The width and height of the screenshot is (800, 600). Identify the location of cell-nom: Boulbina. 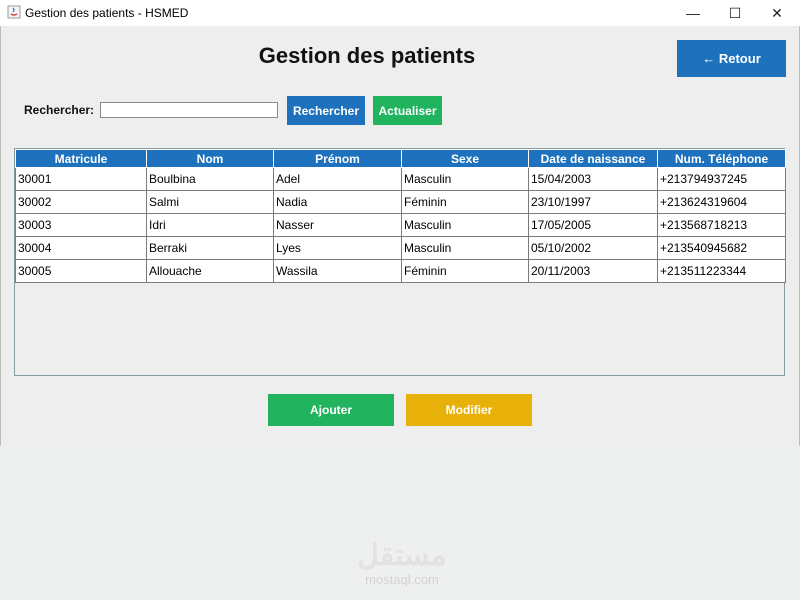
(210, 179).